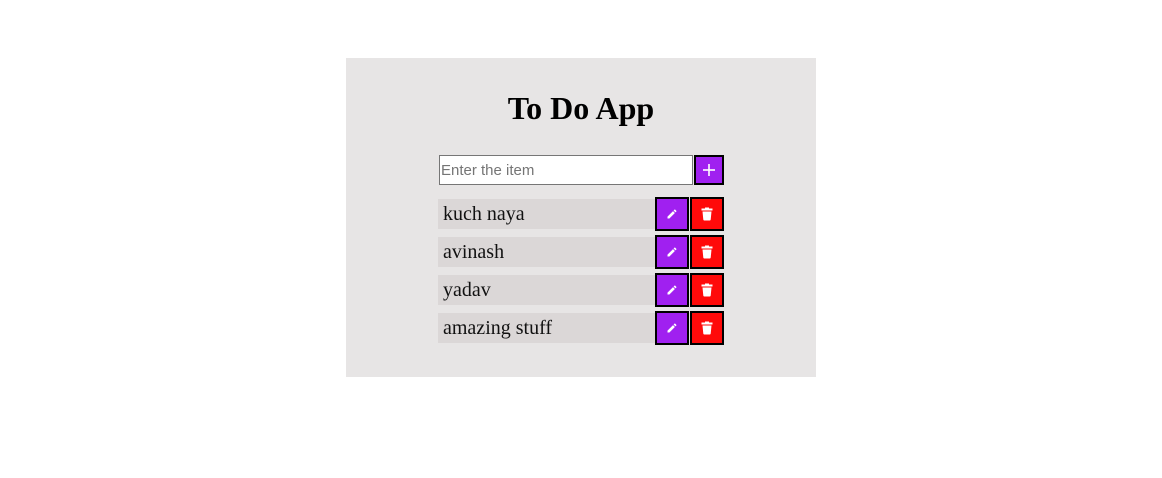  Describe the element at coordinates (709, 170) in the screenshot. I see `add-item-button` at that location.